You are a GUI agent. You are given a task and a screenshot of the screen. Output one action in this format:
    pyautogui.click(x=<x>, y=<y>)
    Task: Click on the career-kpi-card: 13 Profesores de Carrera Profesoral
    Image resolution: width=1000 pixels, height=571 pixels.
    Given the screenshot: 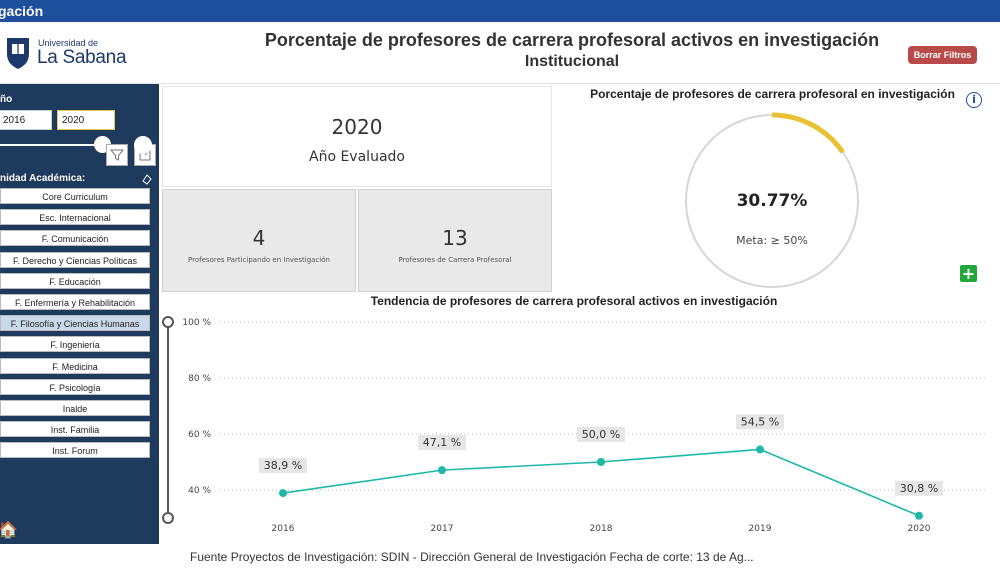 What is the action you would take?
    pyautogui.click(x=455, y=240)
    